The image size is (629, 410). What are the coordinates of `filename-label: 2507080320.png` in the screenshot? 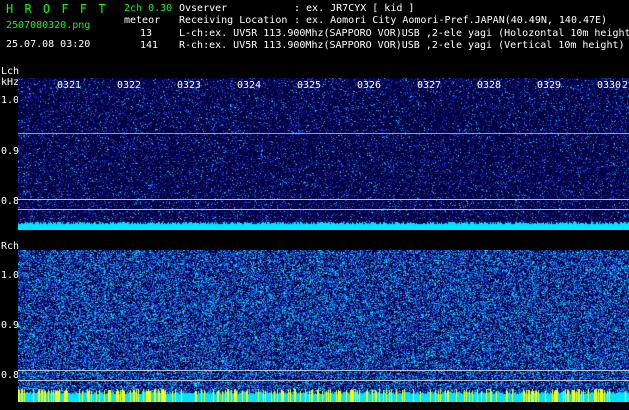 It's located at (48, 25).